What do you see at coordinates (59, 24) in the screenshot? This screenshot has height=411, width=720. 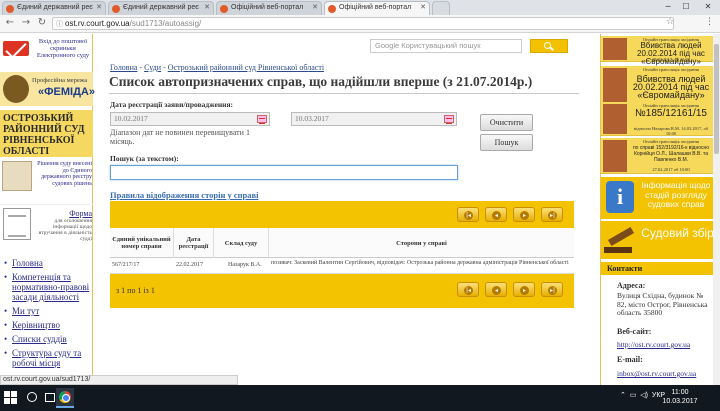 I see `page-info-icon: ⓘ` at bounding box center [59, 24].